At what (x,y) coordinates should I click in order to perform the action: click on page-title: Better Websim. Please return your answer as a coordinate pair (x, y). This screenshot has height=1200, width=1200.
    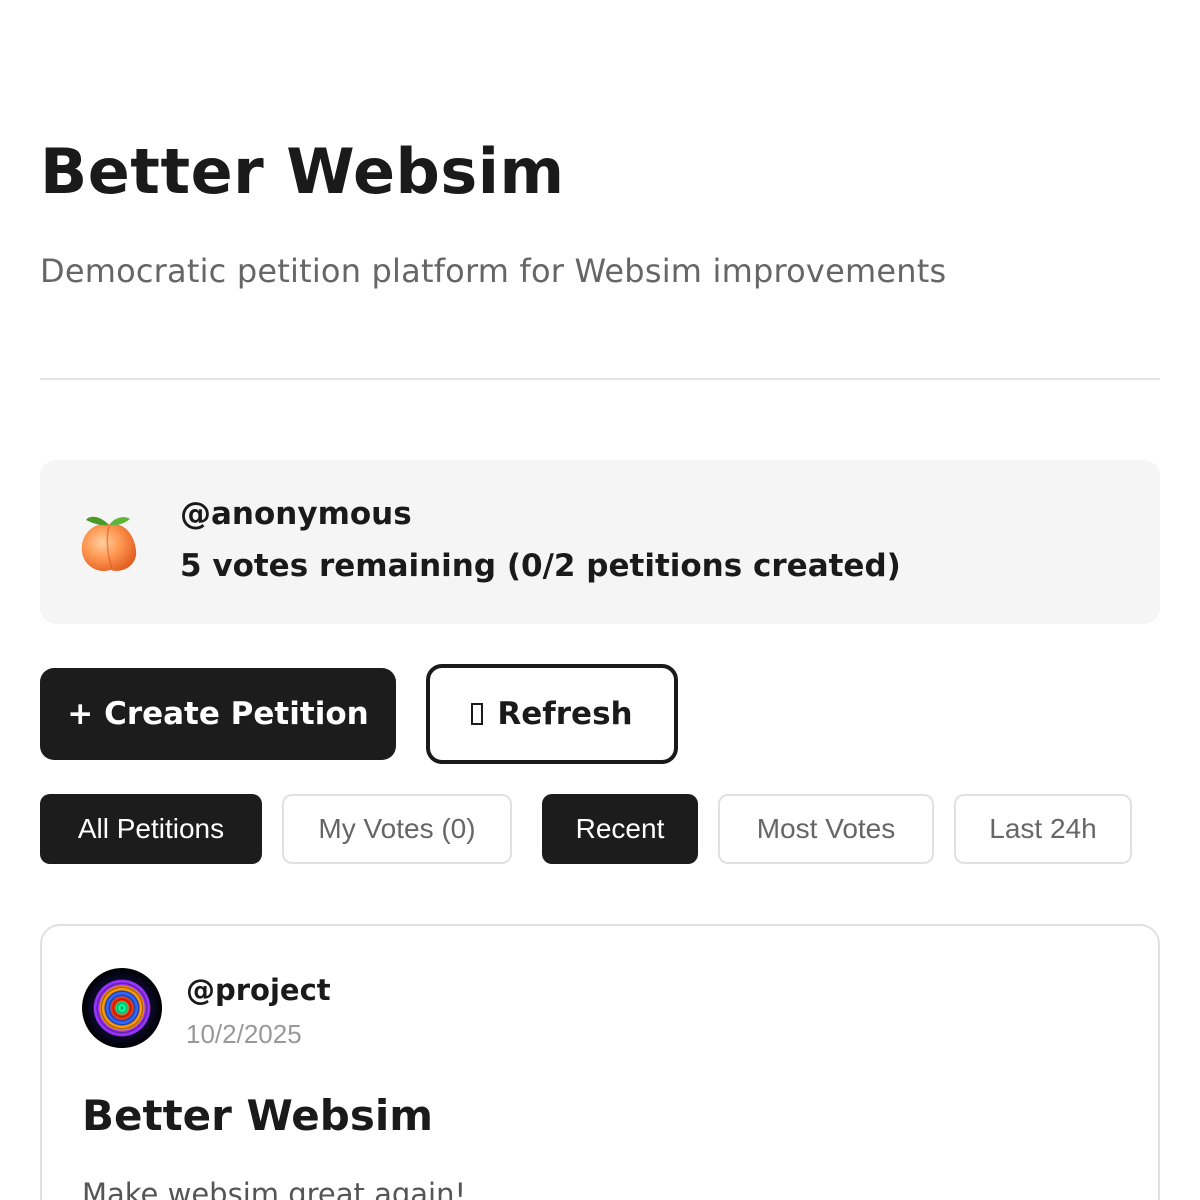
    Looking at the image, I should click on (302, 171).